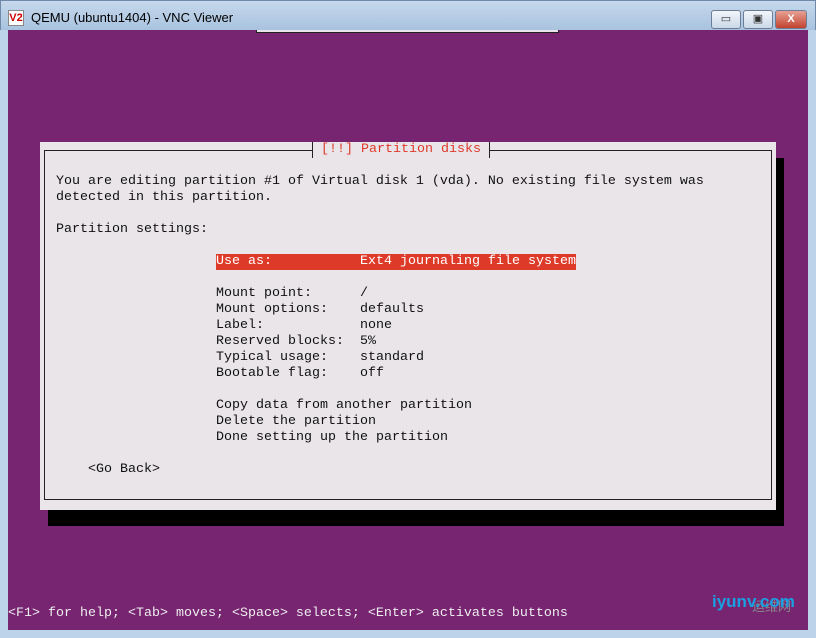 This screenshot has height=638, width=816. Describe the element at coordinates (396, 262) in the screenshot. I see `setting-use-as: Use as: Ext4 journaling file system` at that location.